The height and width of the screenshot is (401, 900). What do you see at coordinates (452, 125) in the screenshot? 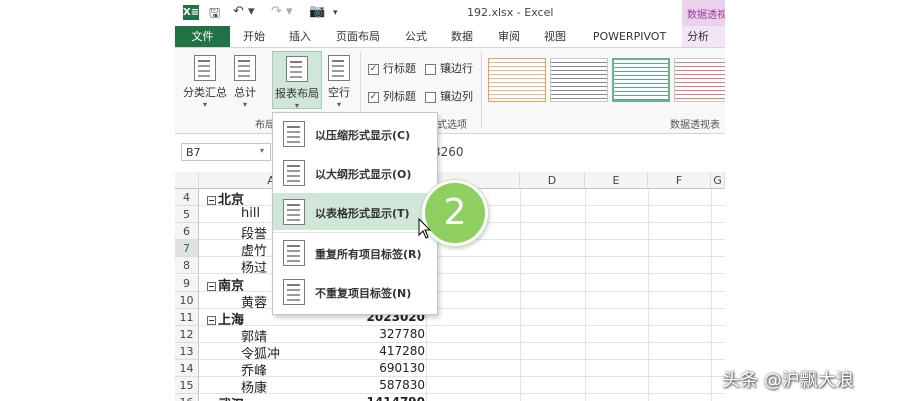
I see `style-options-group-label: 式选项` at bounding box center [452, 125].